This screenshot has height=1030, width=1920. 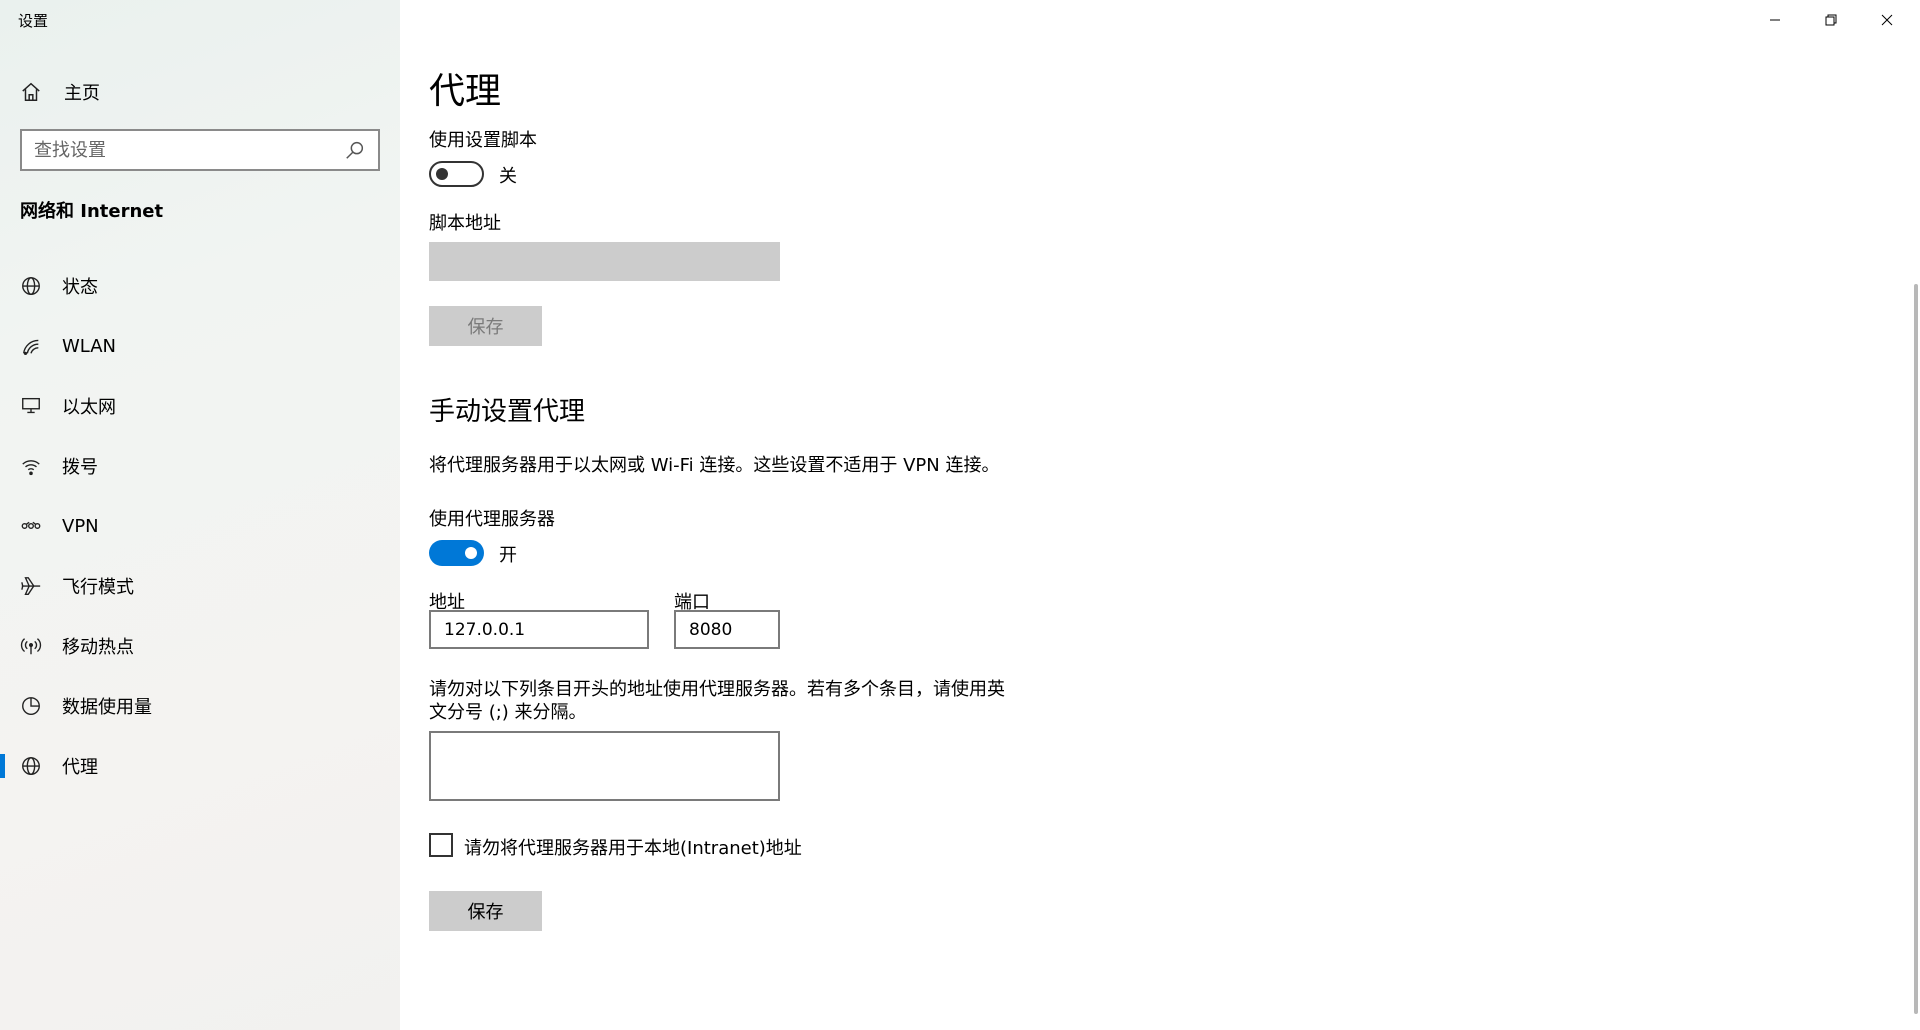 I want to click on nav-list: 状态 WLAN 以太网 拨号 VPN 飞行模式 移动热点 数据使用量 代理, so click(x=200, y=526).